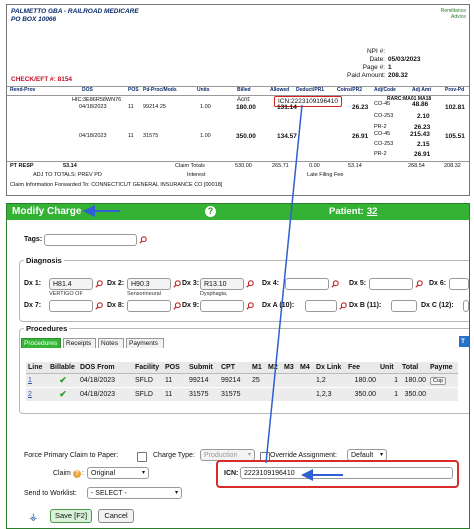 The width and height of the screenshot is (474, 529). I want to click on dx12-input, so click(466, 306).